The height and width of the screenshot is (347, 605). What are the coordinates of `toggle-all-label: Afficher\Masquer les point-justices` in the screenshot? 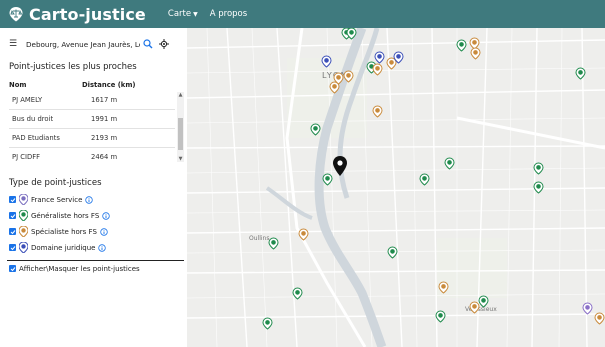 It's located at (79, 268).